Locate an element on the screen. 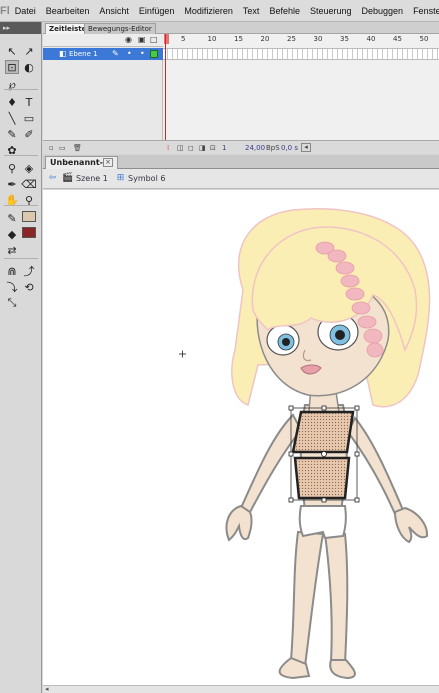 The image size is (439, 693). fill-color-swatch is located at coordinates (29, 232).